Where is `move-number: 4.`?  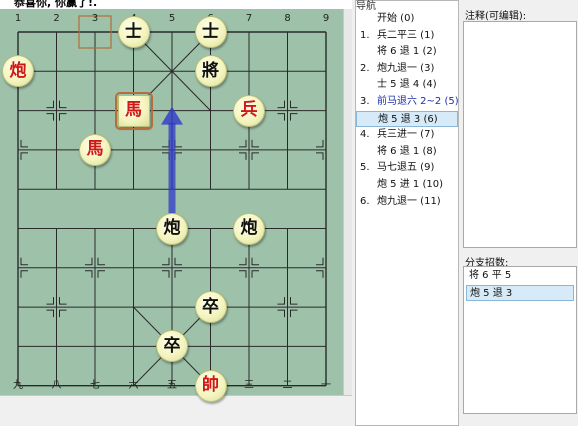
move-number: 4. is located at coordinates (365, 135).